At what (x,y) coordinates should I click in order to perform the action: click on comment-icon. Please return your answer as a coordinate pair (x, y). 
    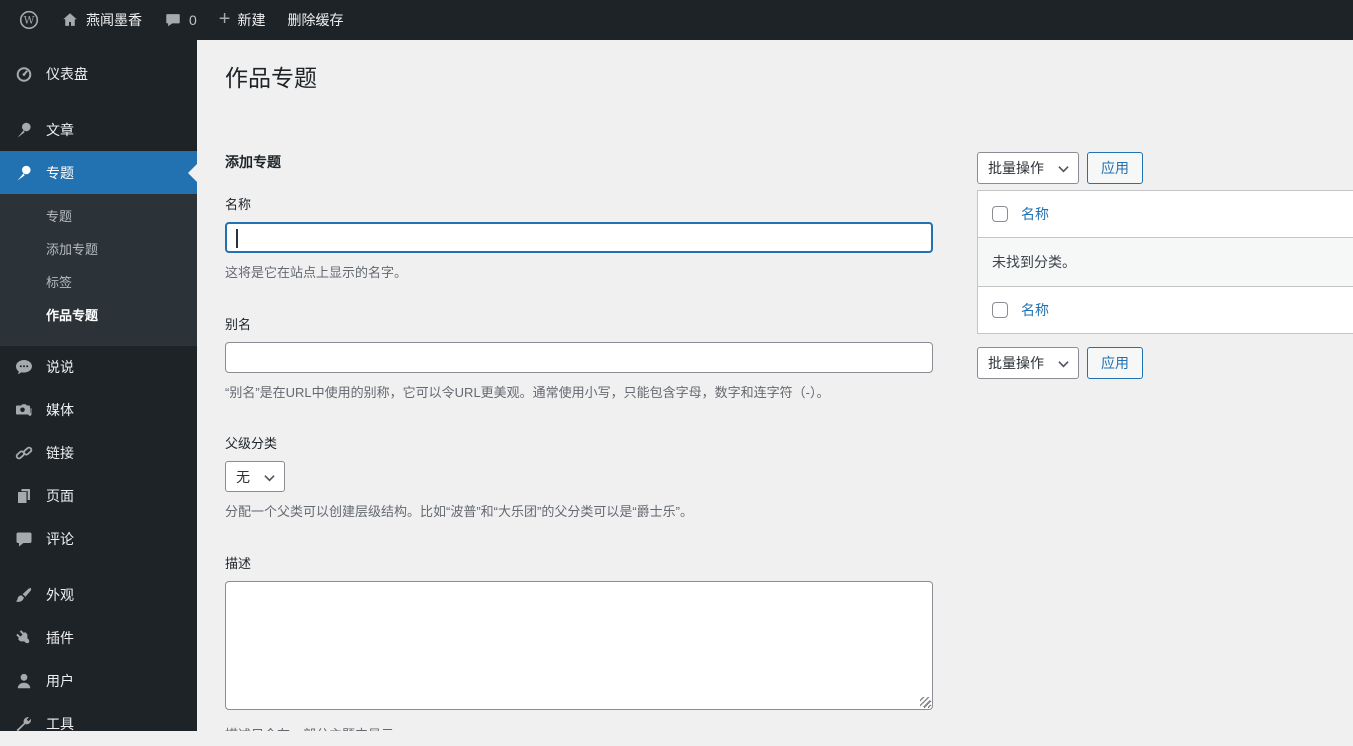
    Looking at the image, I should click on (24, 539).